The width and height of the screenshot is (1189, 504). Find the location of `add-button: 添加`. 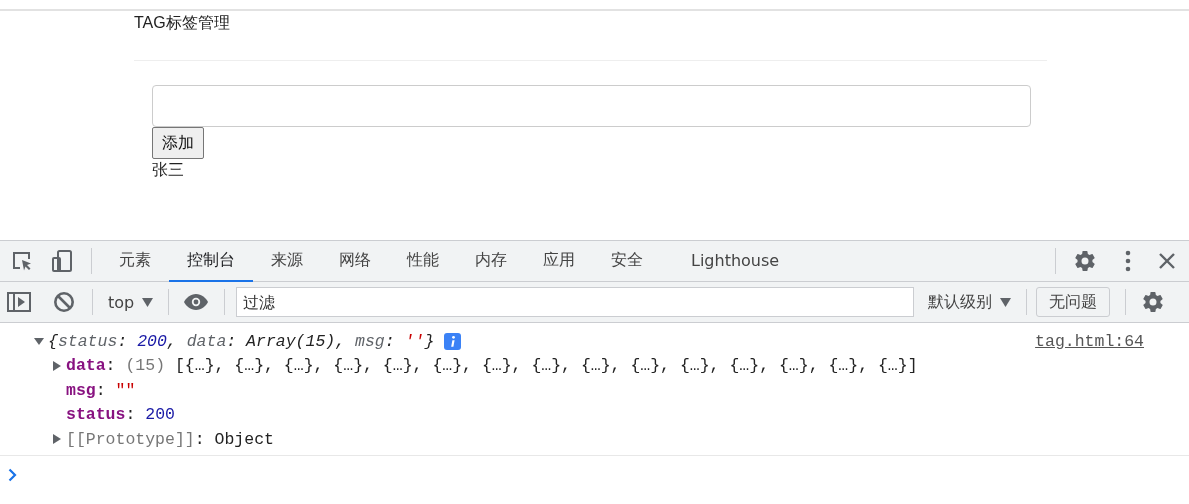

add-button: 添加 is located at coordinates (178, 143).